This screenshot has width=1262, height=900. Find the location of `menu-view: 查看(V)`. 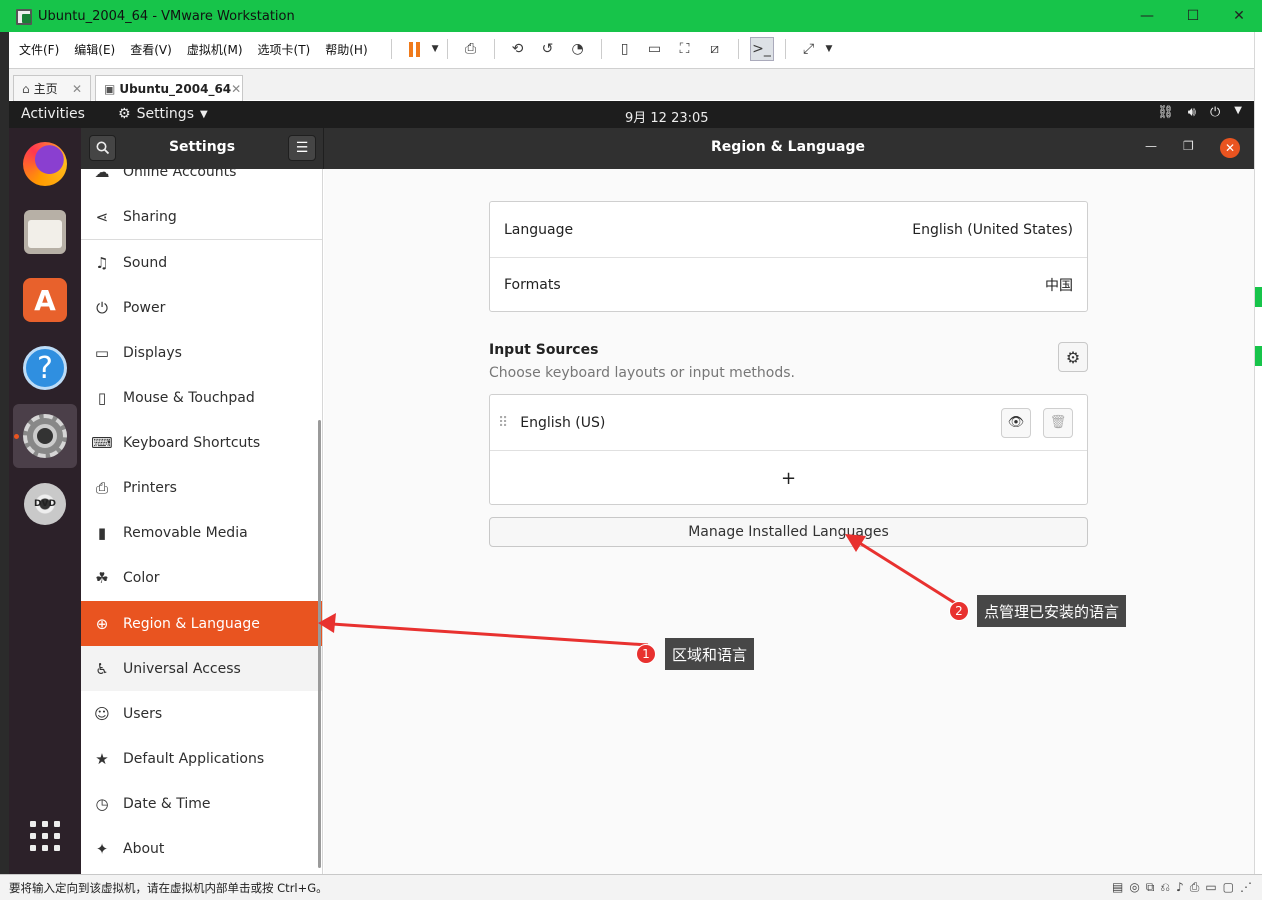

menu-view: 查看(V) is located at coordinates (151, 49).